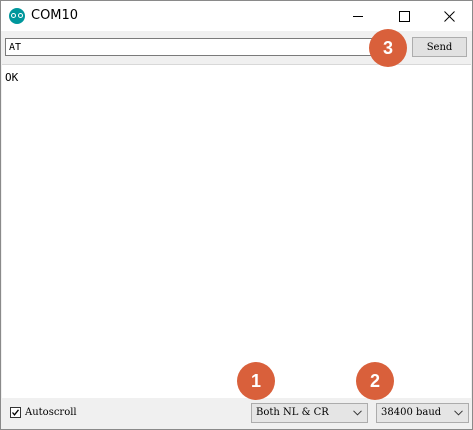 This screenshot has width=473, height=430. What do you see at coordinates (292, 412) in the screenshot?
I see `line-ending-value: Both NL & CR` at bounding box center [292, 412].